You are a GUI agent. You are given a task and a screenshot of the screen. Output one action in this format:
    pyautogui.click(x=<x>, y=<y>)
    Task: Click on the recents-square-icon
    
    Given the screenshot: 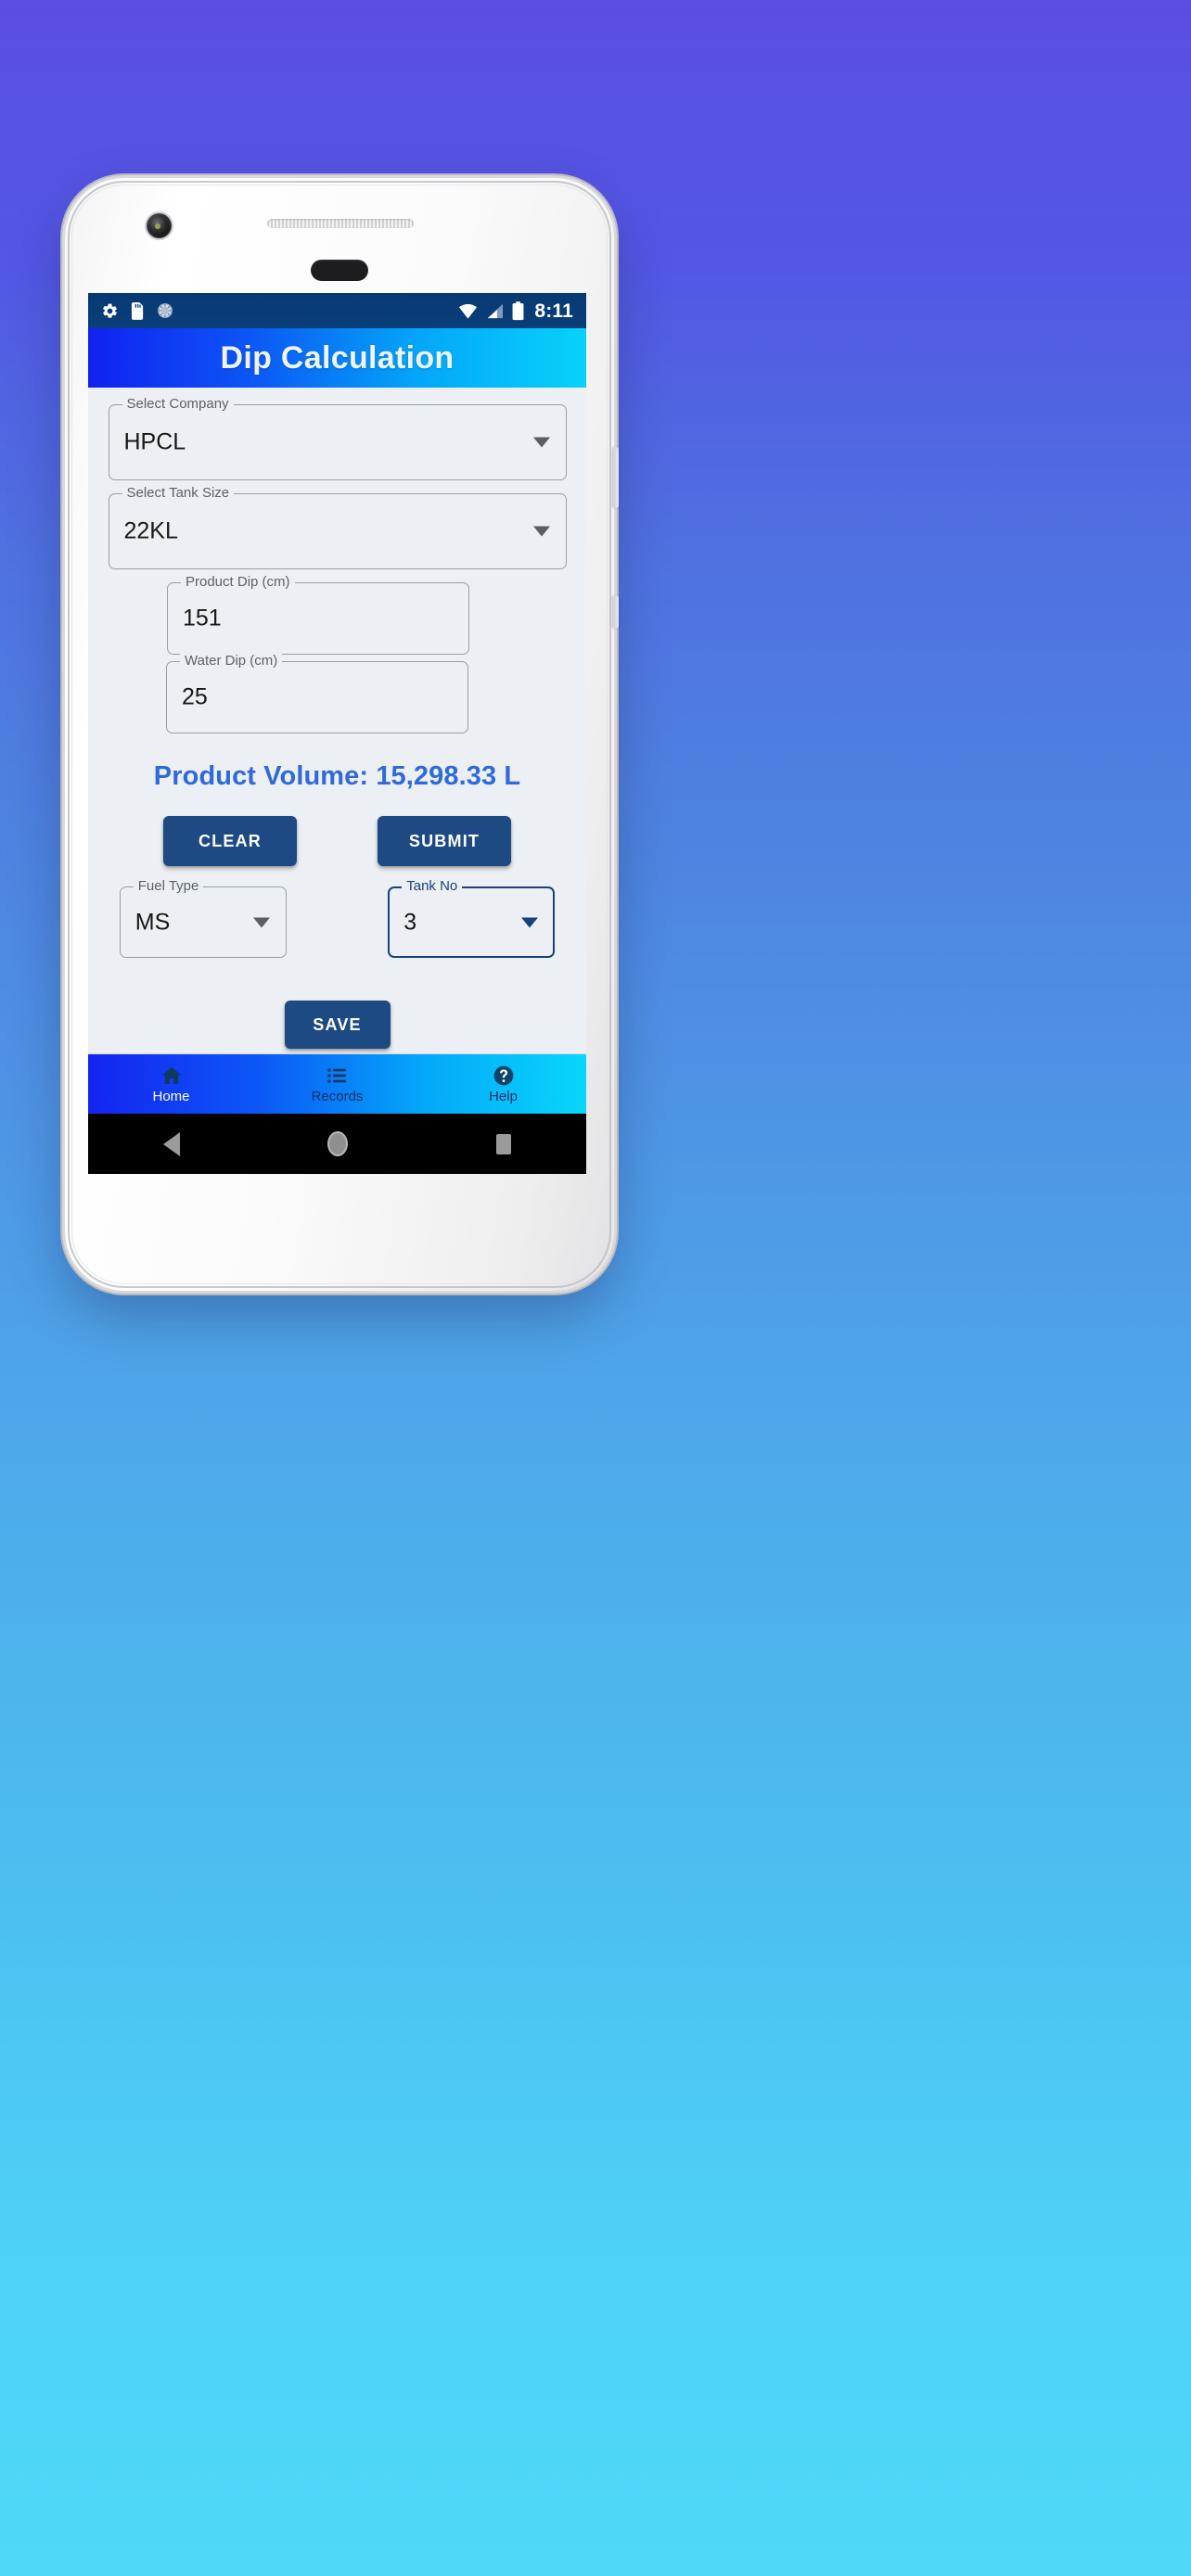 What is the action you would take?
    pyautogui.click(x=503, y=1143)
    